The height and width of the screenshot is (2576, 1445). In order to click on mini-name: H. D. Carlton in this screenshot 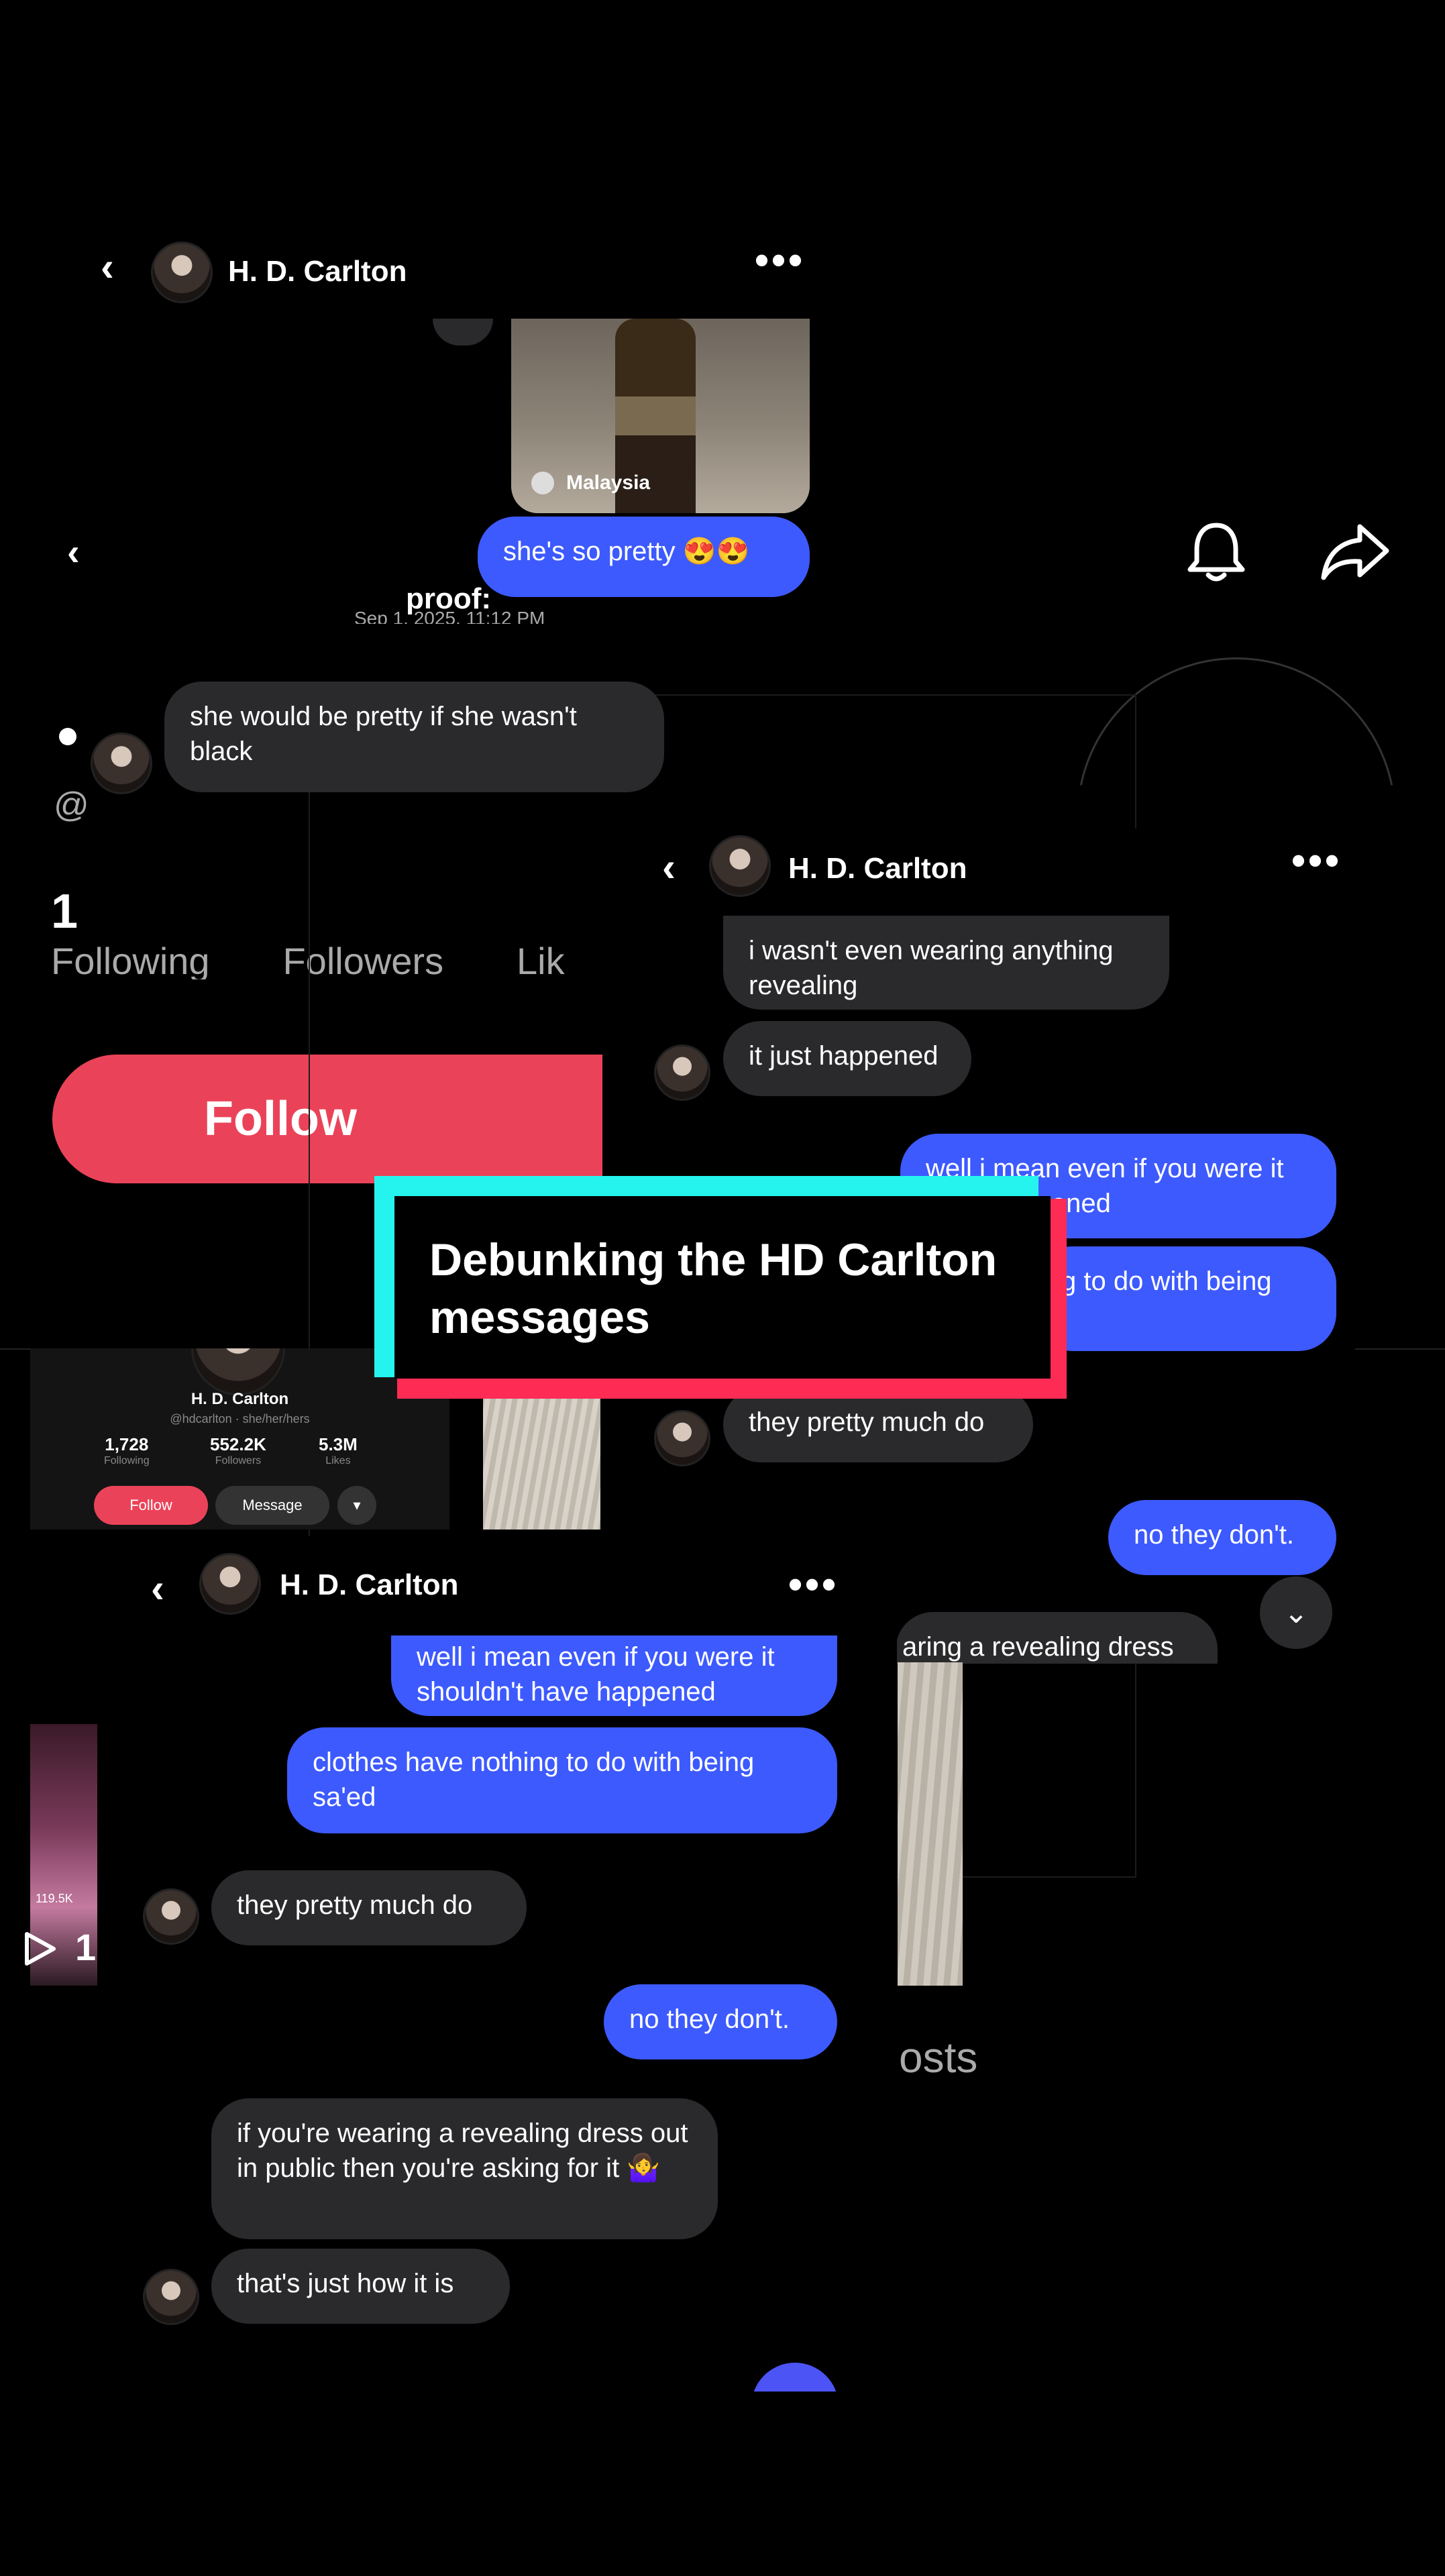, I will do `click(240, 1399)`.